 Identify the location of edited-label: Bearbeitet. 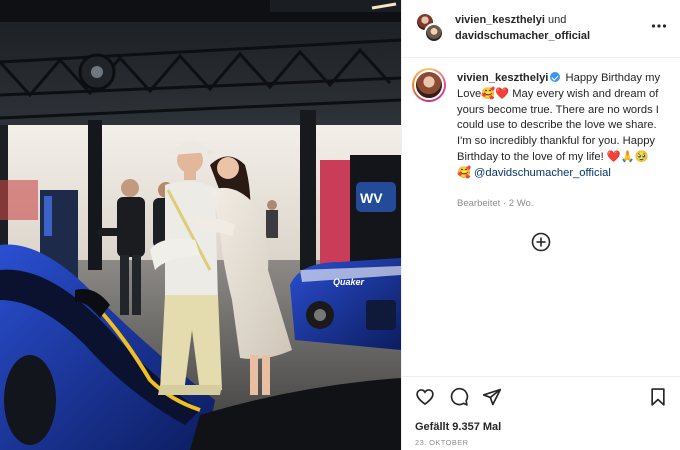
(479, 203).